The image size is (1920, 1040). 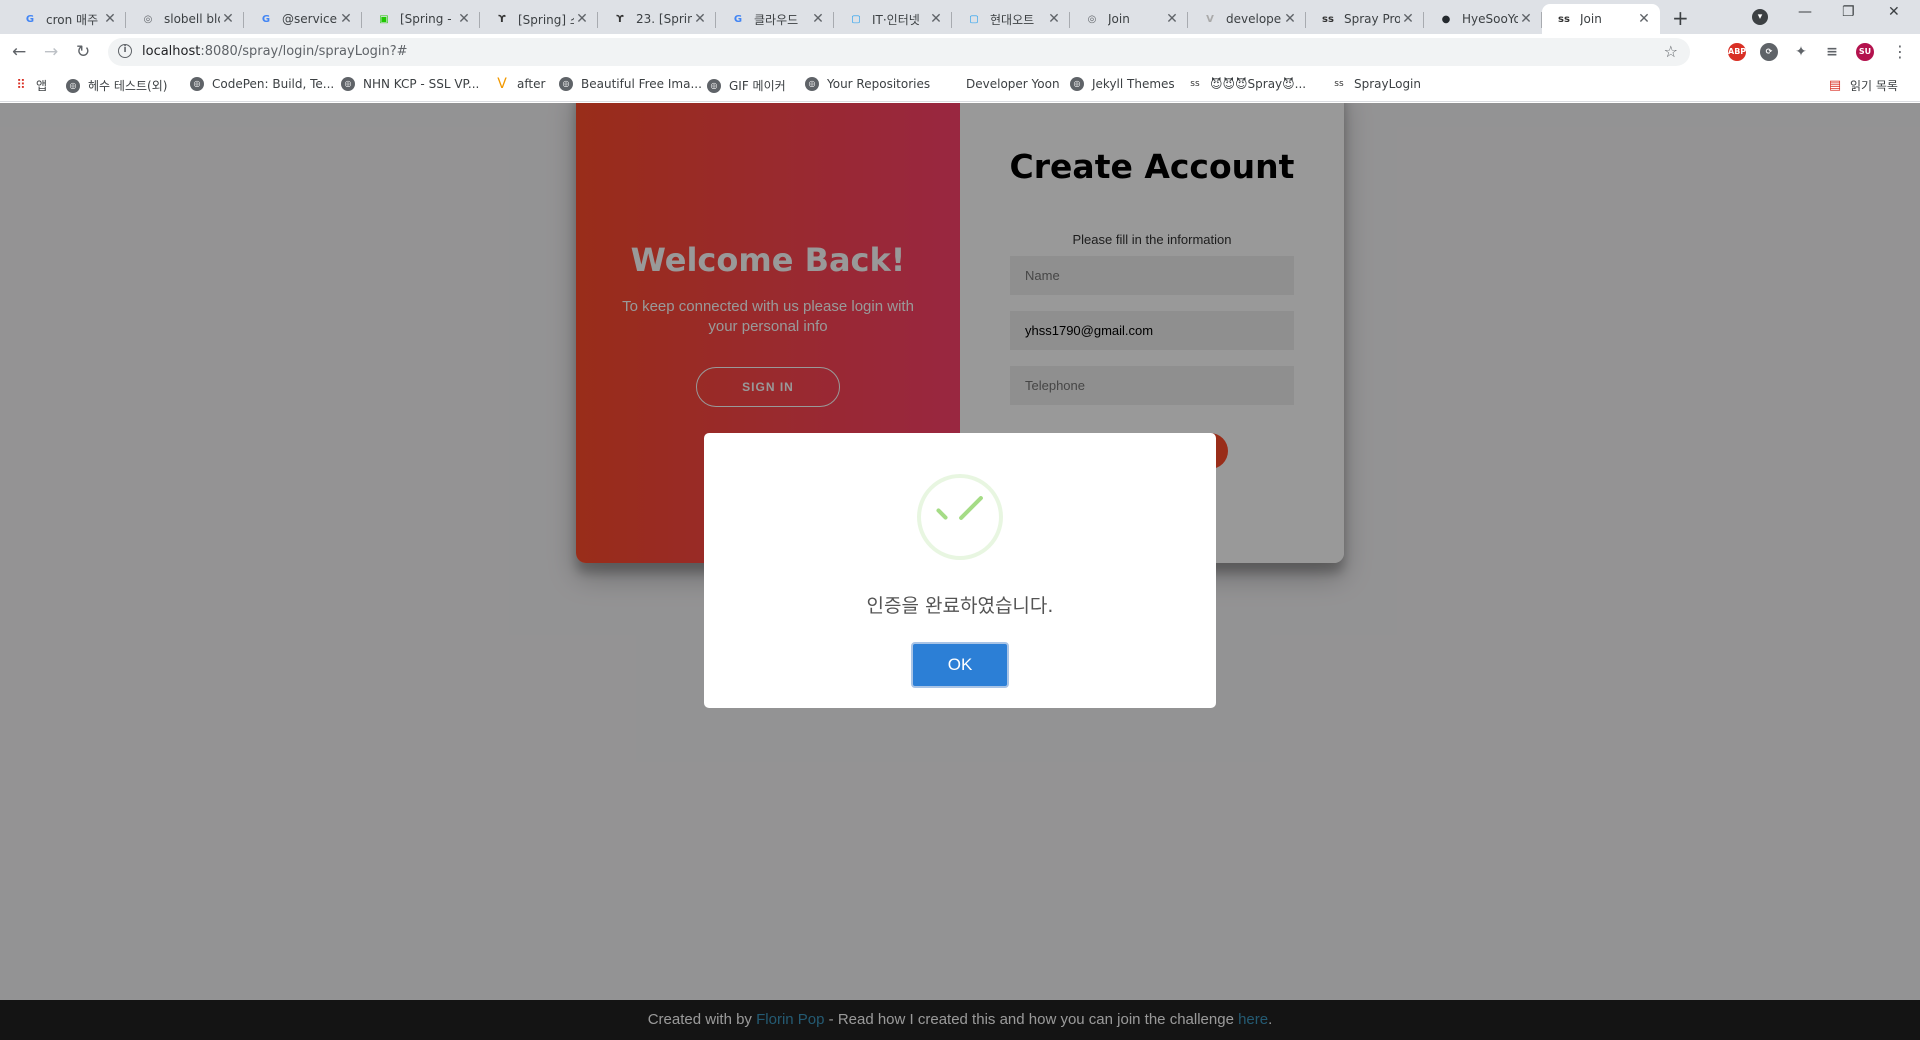 What do you see at coordinates (1210, 19) in the screenshot?
I see `tab-favicon-icon: V` at bounding box center [1210, 19].